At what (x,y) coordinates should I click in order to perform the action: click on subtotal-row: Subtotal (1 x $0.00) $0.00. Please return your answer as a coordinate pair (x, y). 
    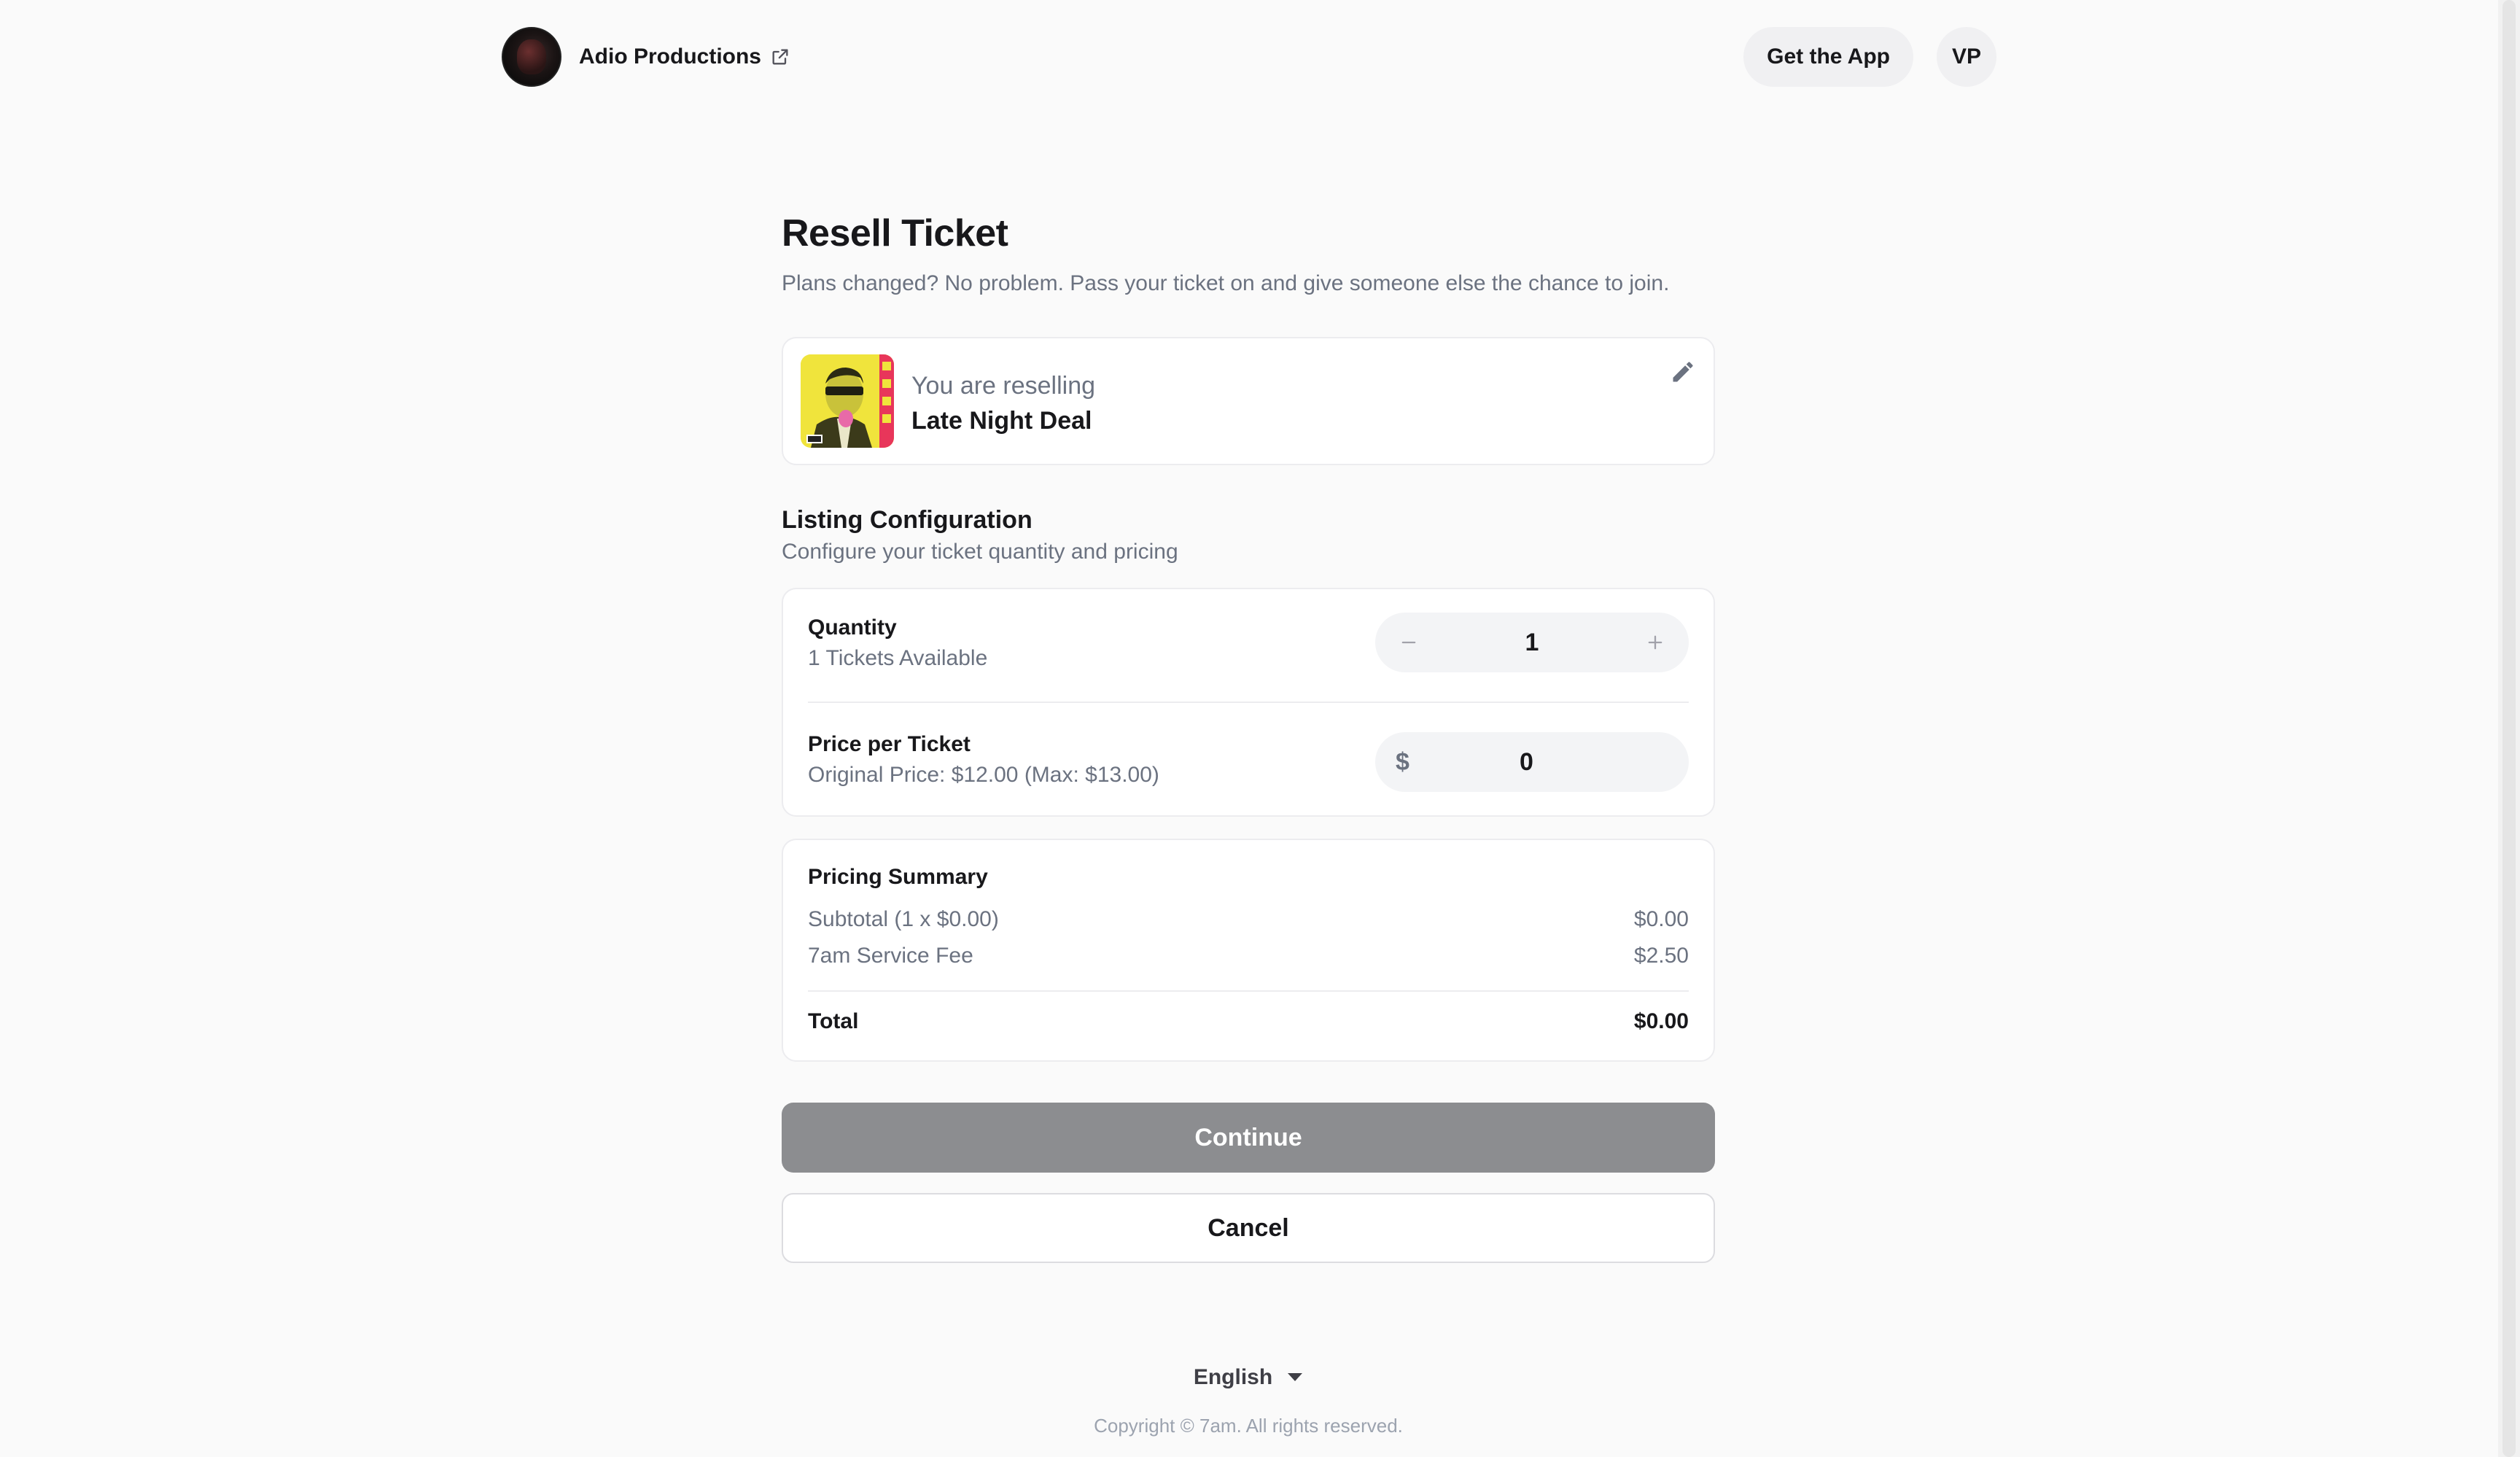
    Looking at the image, I should click on (1248, 920).